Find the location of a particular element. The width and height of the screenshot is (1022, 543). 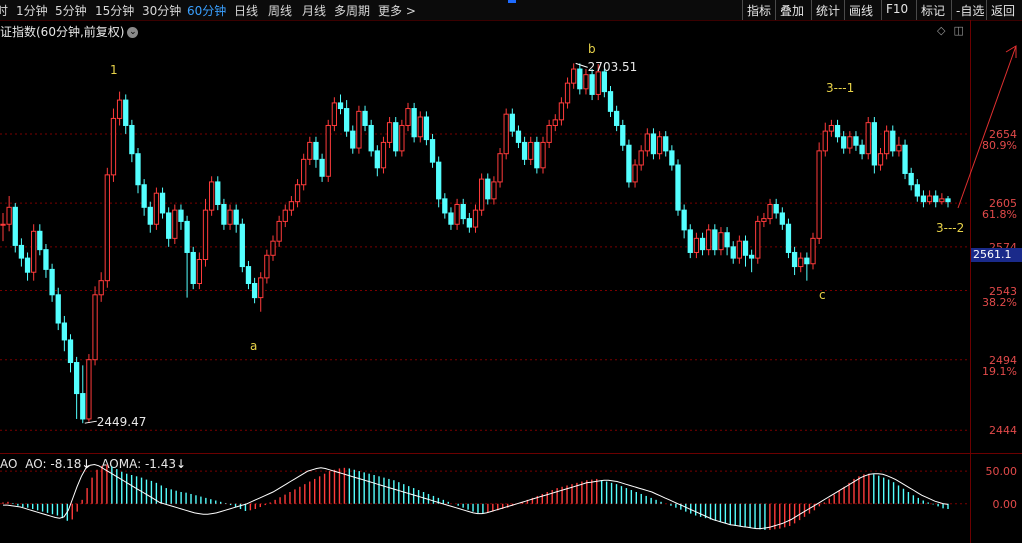

wave-label: c is located at coordinates (822, 295).